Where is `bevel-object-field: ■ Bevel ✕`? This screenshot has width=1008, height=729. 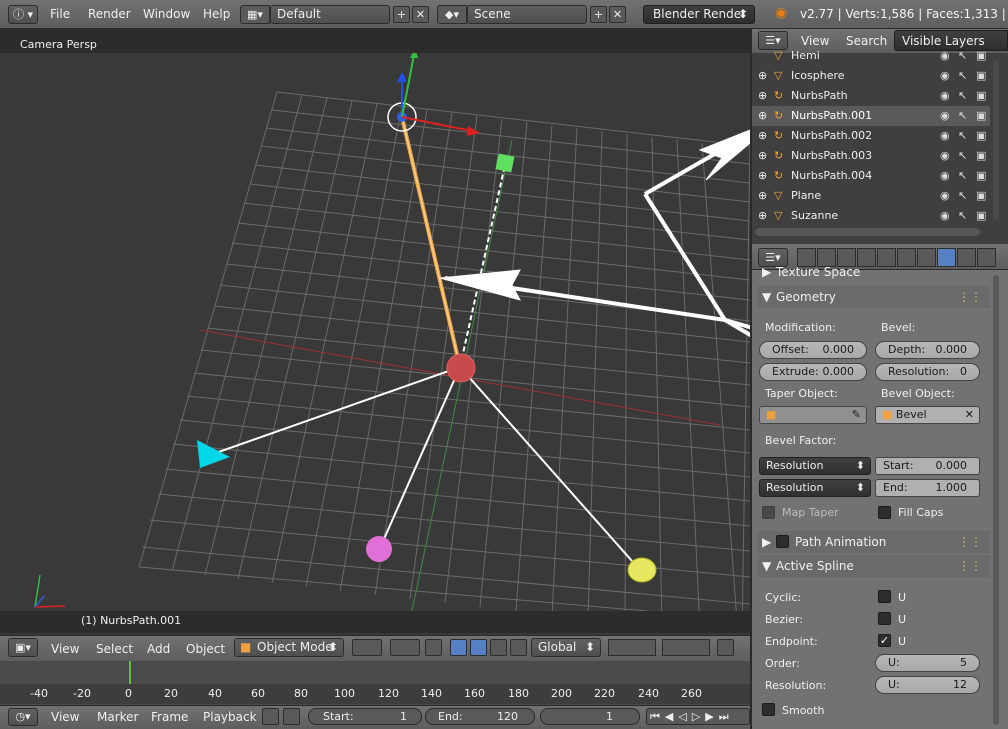
bevel-object-field: ■ Bevel ✕ is located at coordinates (927, 415).